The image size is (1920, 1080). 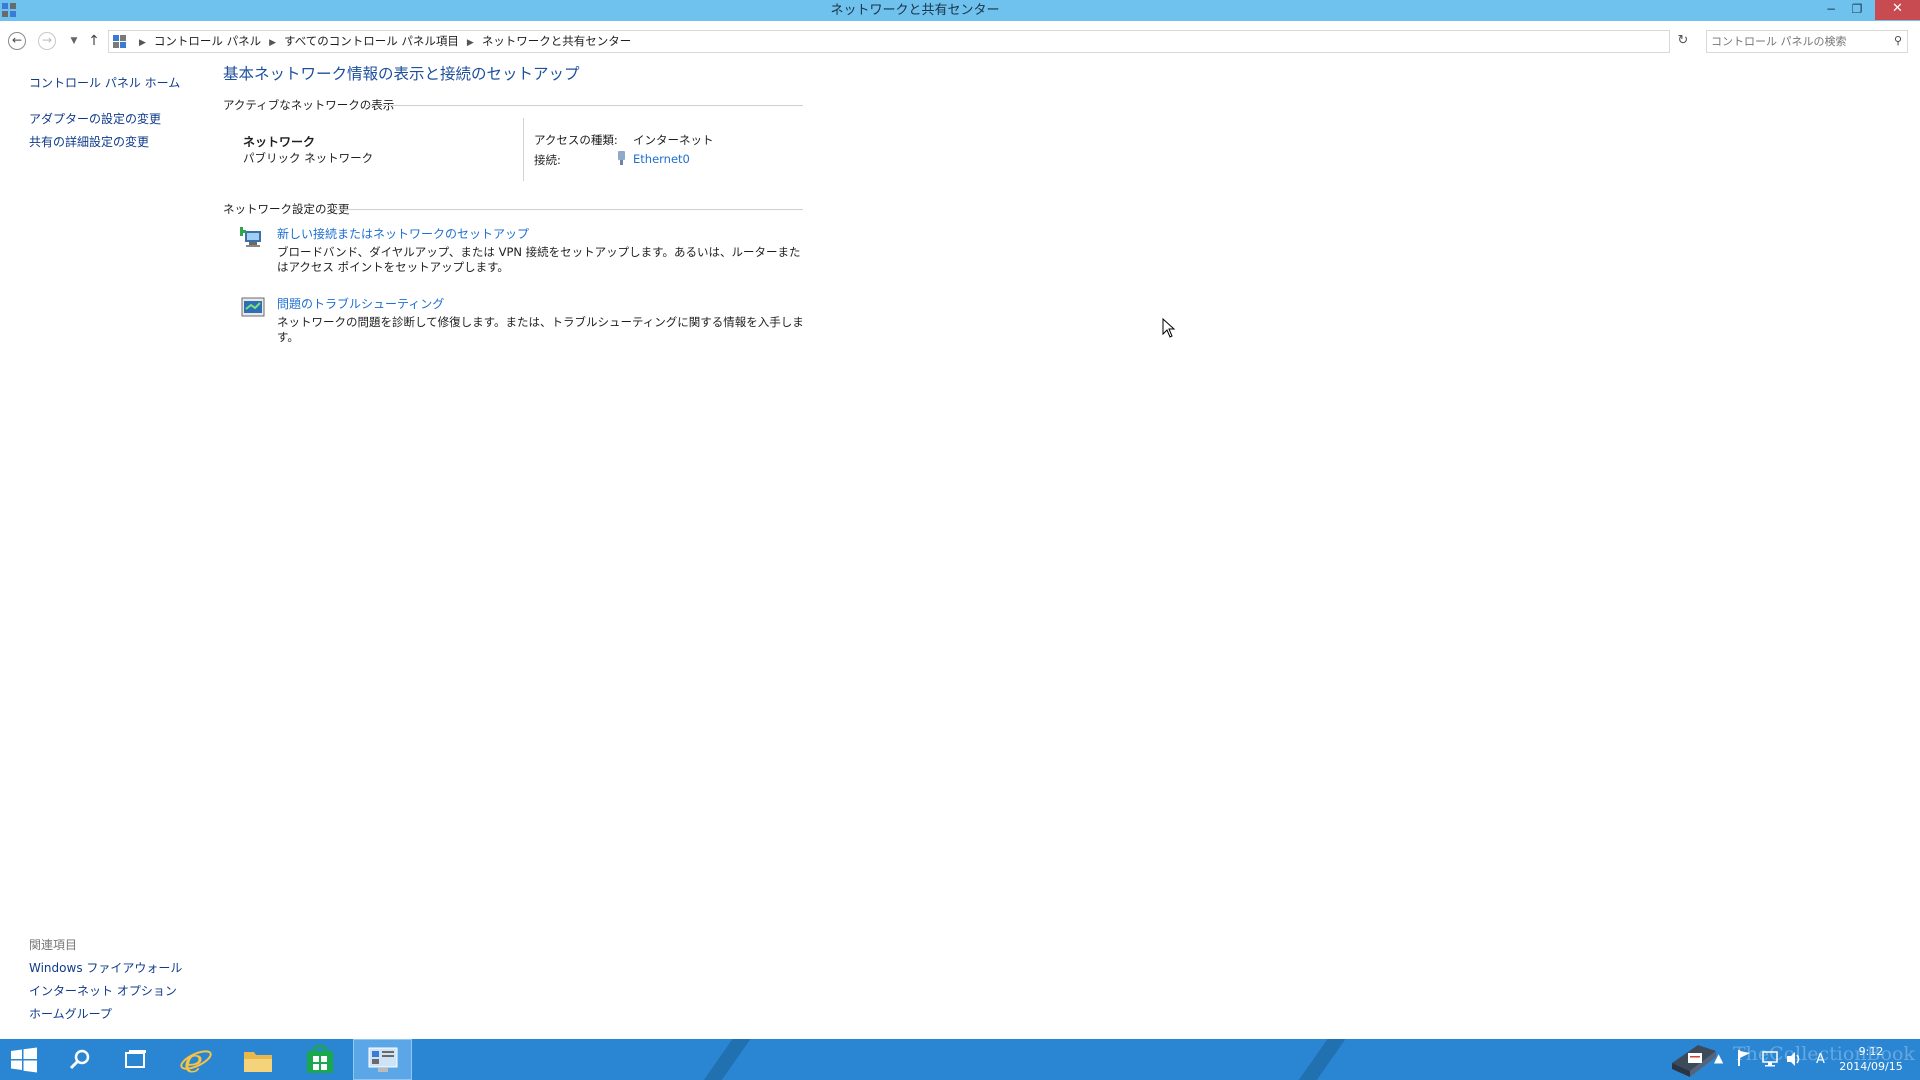 I want to click on action-center-icon, so click(x=1744, y=1065).